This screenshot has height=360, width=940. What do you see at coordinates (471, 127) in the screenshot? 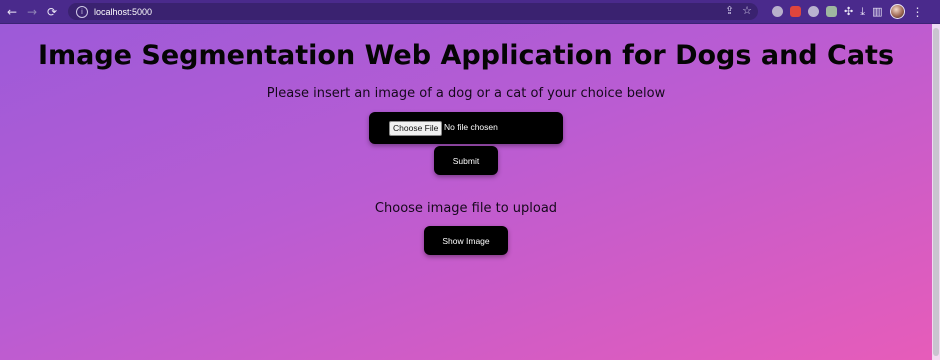
I see `file-status-text: No file chosen` at bounding box center [471, 127].